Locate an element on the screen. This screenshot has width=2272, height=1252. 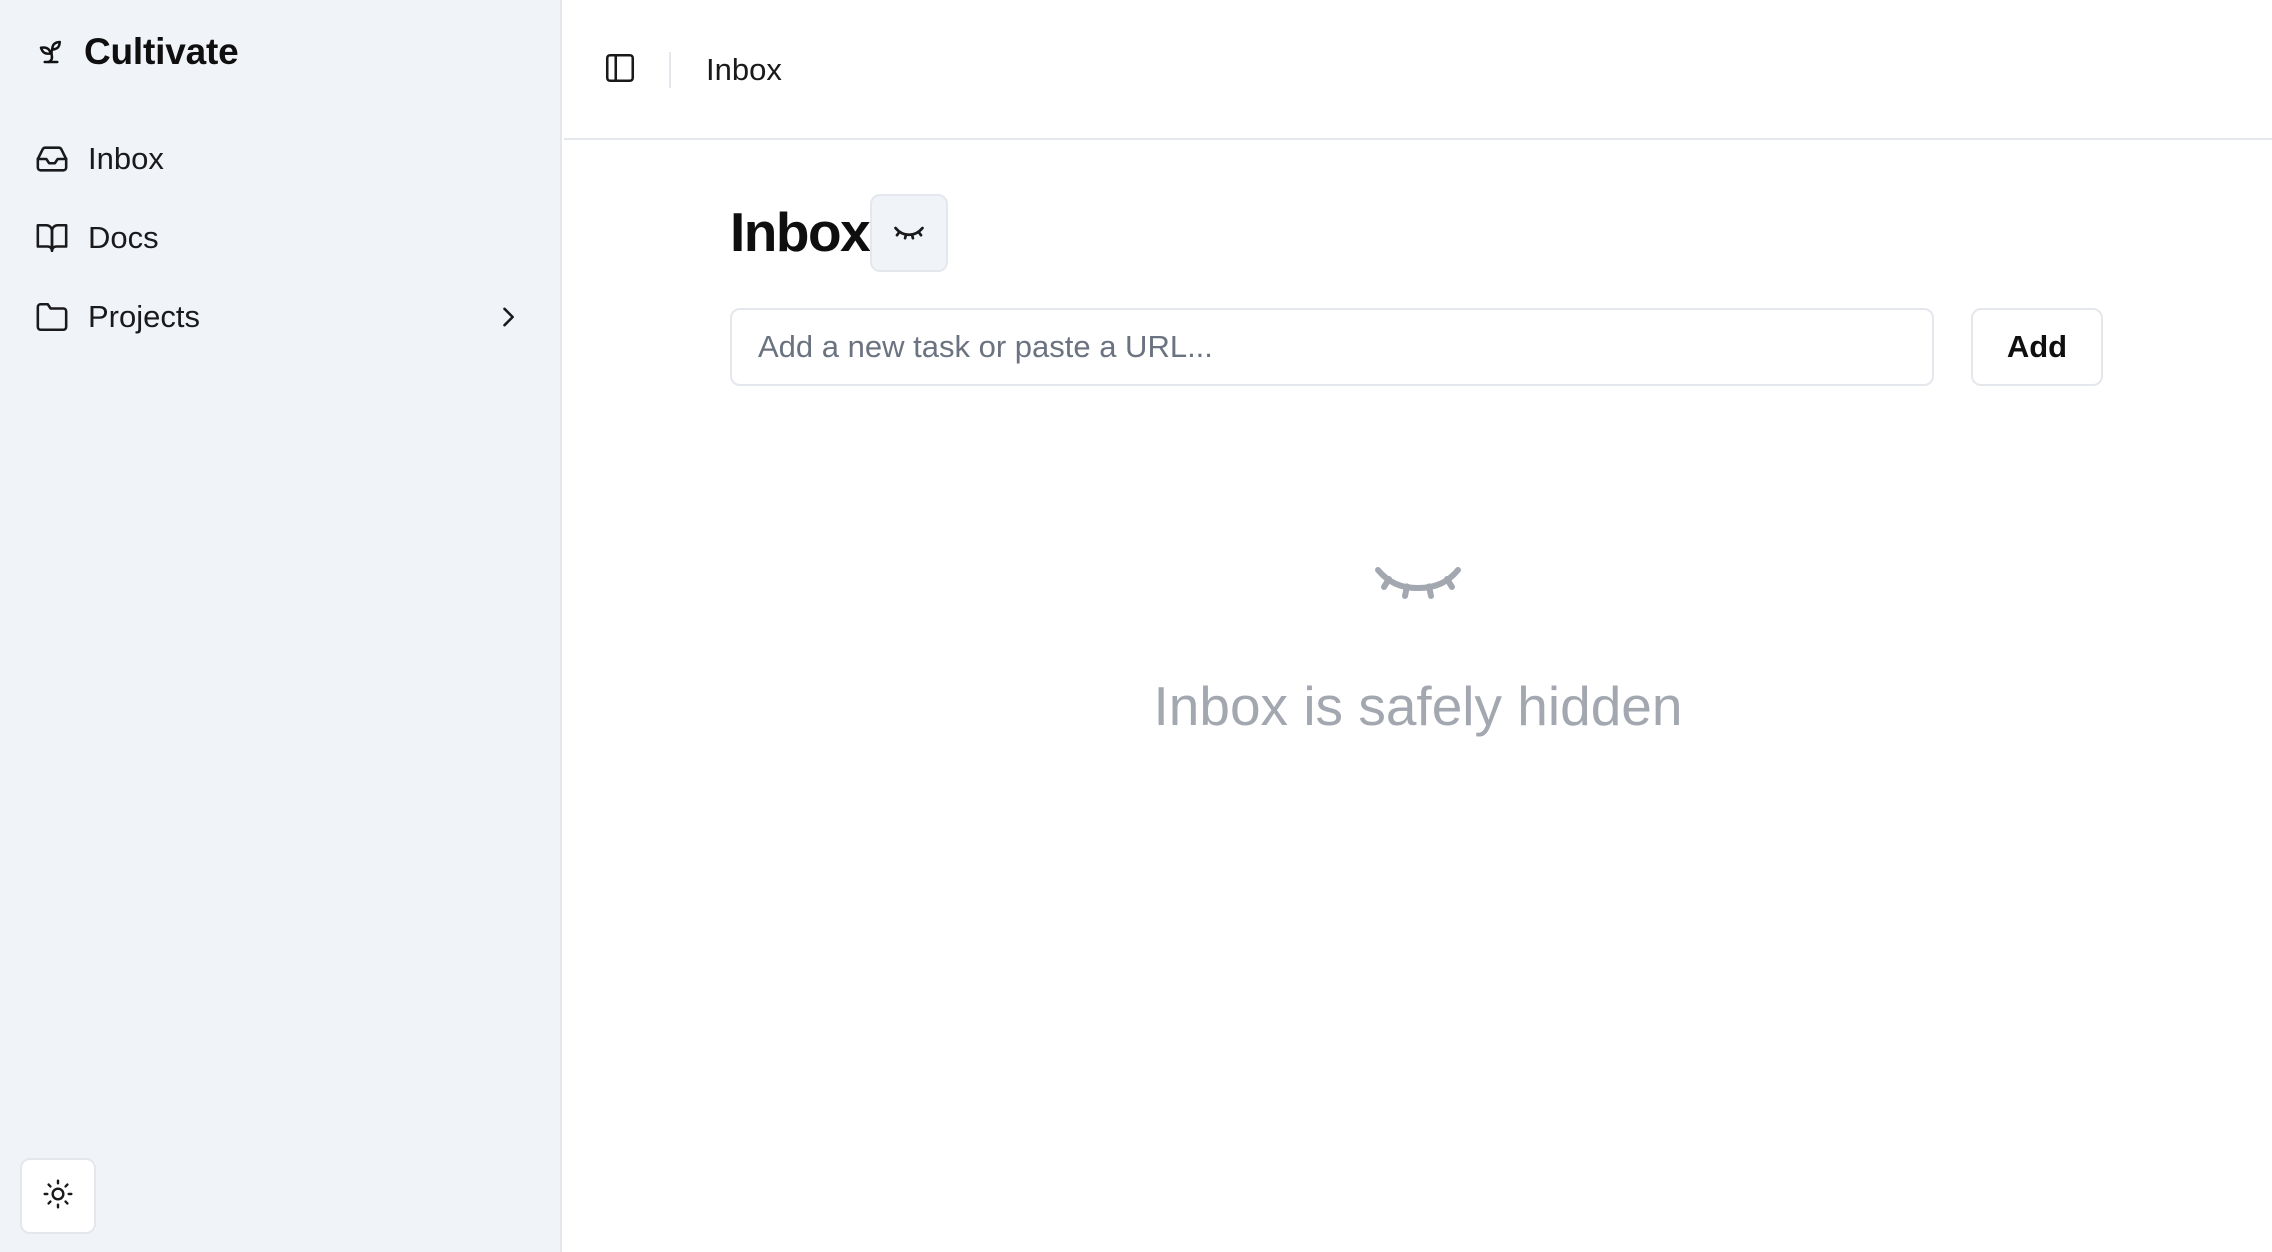
theme-toggle-button is located at coordinates (58, 1196).